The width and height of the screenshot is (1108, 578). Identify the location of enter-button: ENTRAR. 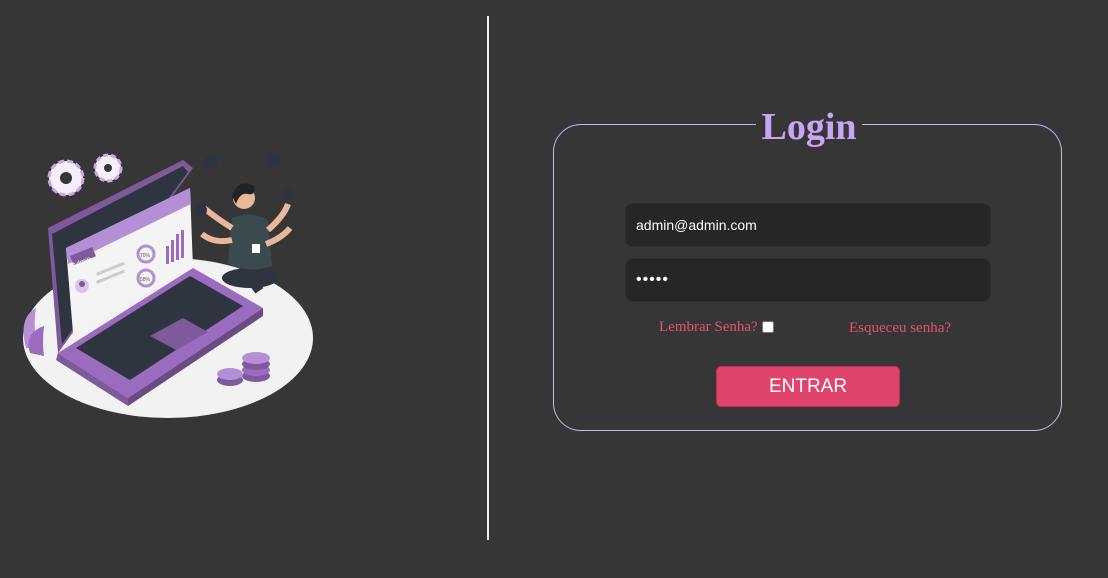
(808, 386).